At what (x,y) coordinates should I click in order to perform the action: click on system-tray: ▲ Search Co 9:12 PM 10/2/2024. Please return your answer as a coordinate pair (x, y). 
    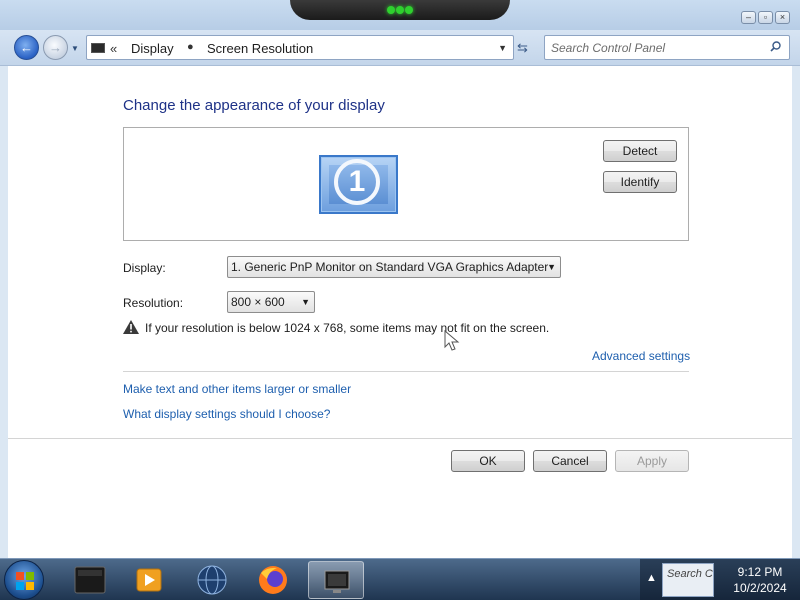
    Looking at the image, I should click on (720, 579).